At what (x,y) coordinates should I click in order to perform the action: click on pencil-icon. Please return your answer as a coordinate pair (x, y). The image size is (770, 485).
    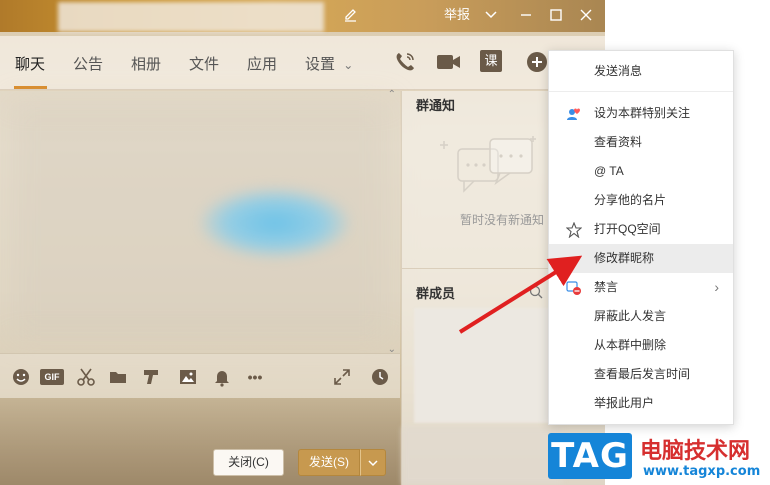
    Looking at the image, I should click on (351, 15).